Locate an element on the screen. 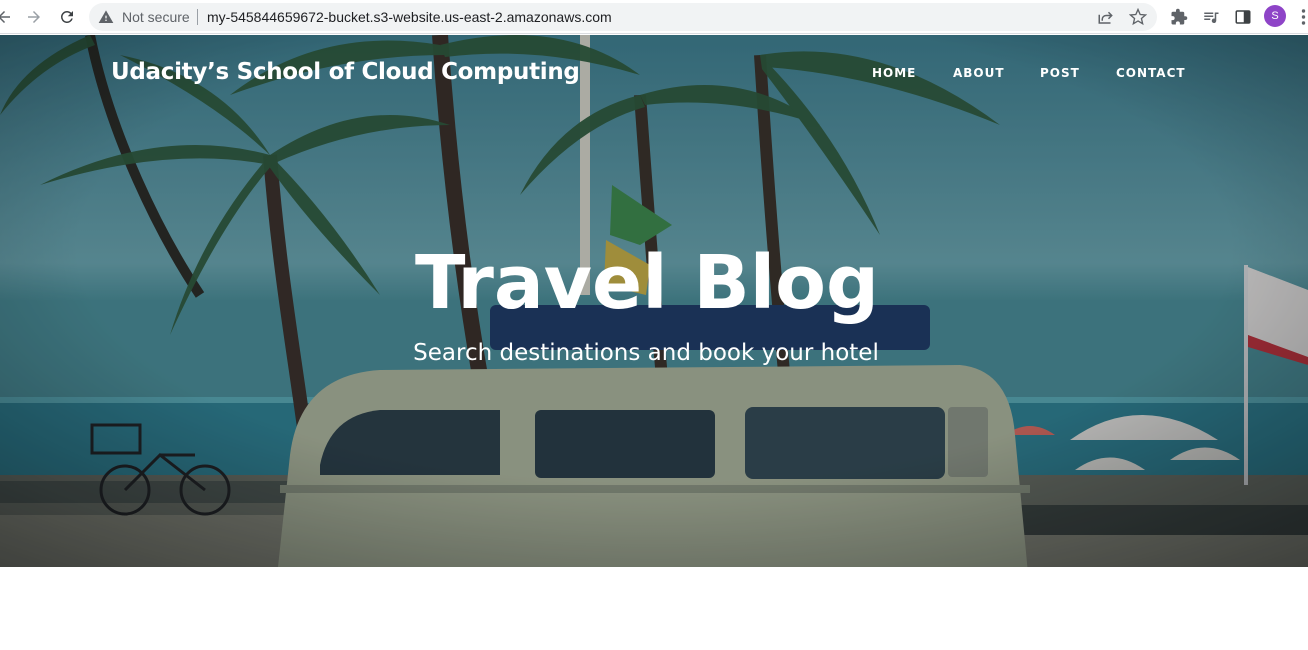  media-control-button is located at coordinates (1211, 17).